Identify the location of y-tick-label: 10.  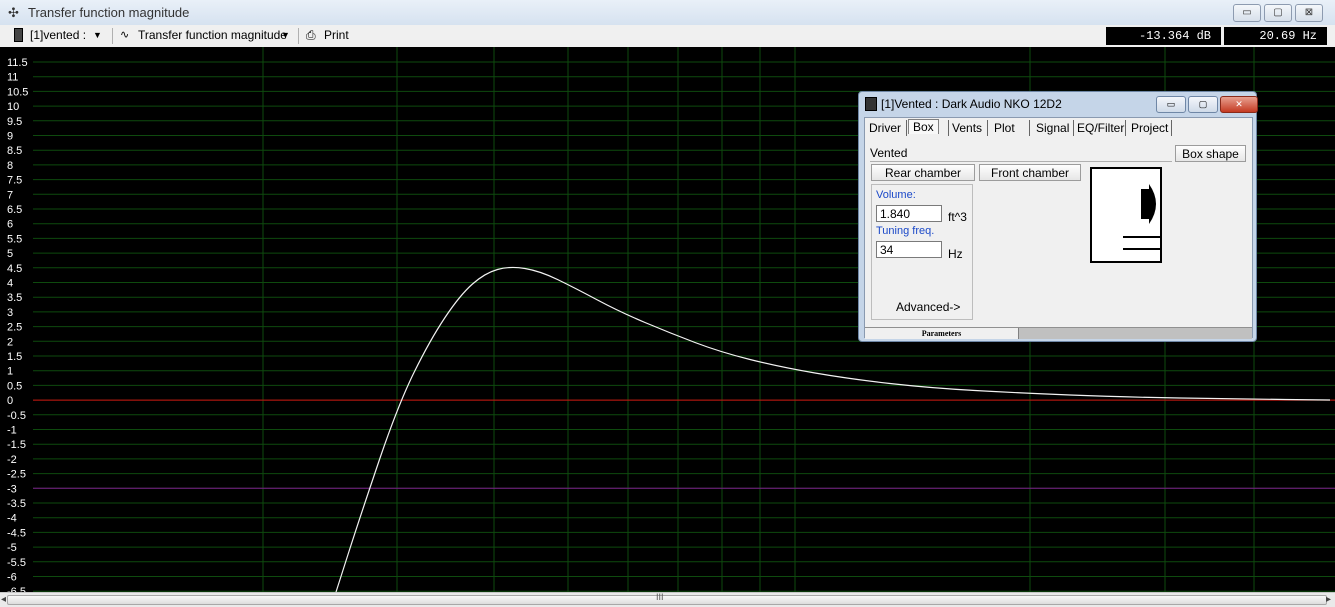
(13, 107).